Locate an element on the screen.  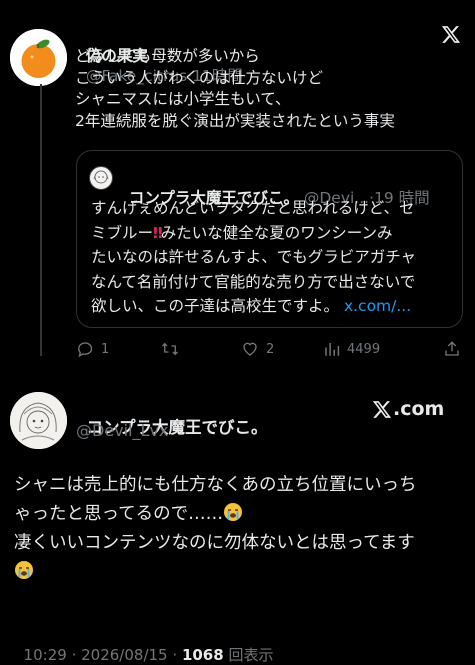
like-action: 2 is located at coordinates (257, 349).